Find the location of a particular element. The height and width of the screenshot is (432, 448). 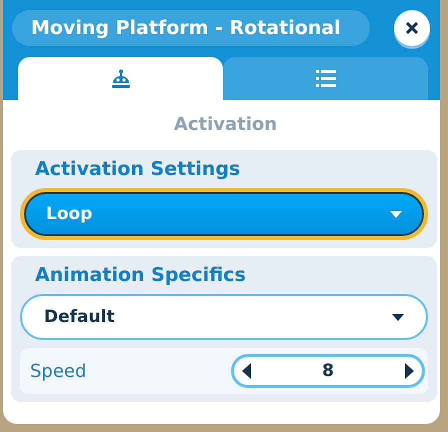

speed-label: Speed is located at coordinates (58, 371).